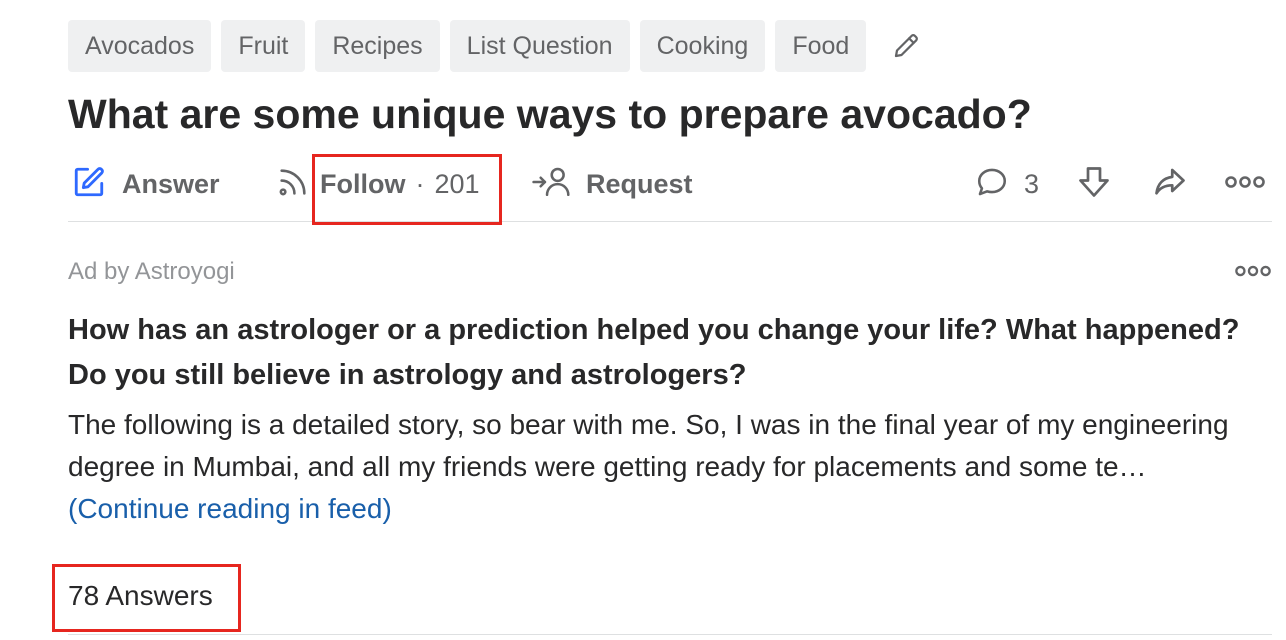 This screenshot has width=1286, height=640. I want to click on topic-chip-food: Food, so click(821, 46).